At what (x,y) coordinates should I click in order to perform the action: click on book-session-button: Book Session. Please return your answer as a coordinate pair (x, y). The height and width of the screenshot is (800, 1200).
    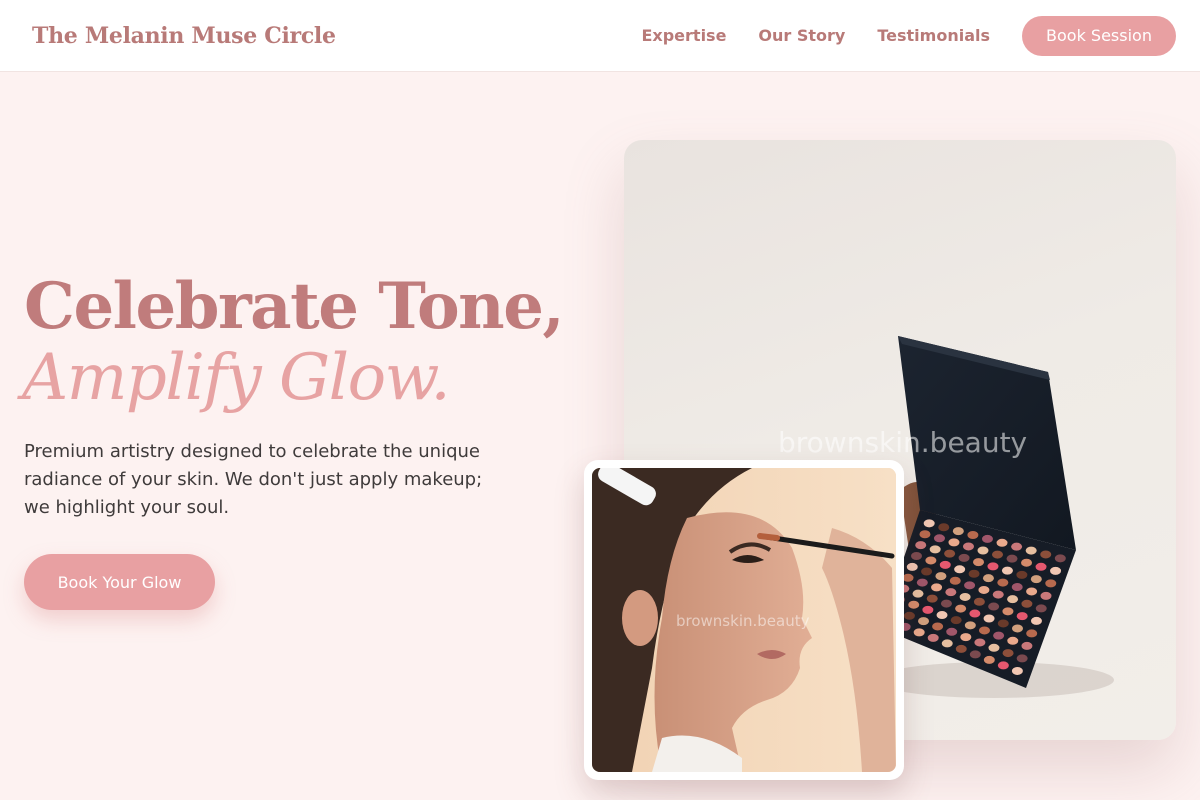
    Looking at the image, I should click on (1099, 35).